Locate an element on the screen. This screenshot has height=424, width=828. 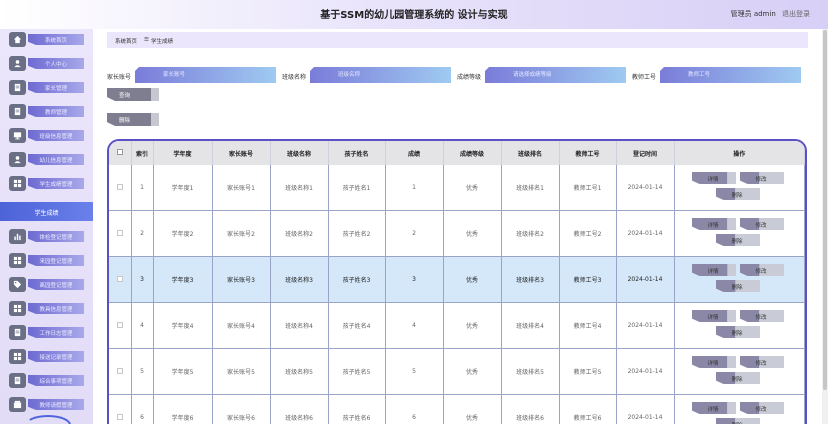
sidebar-item-b1: 来园登记管理 is located at coordinates (46, 260).